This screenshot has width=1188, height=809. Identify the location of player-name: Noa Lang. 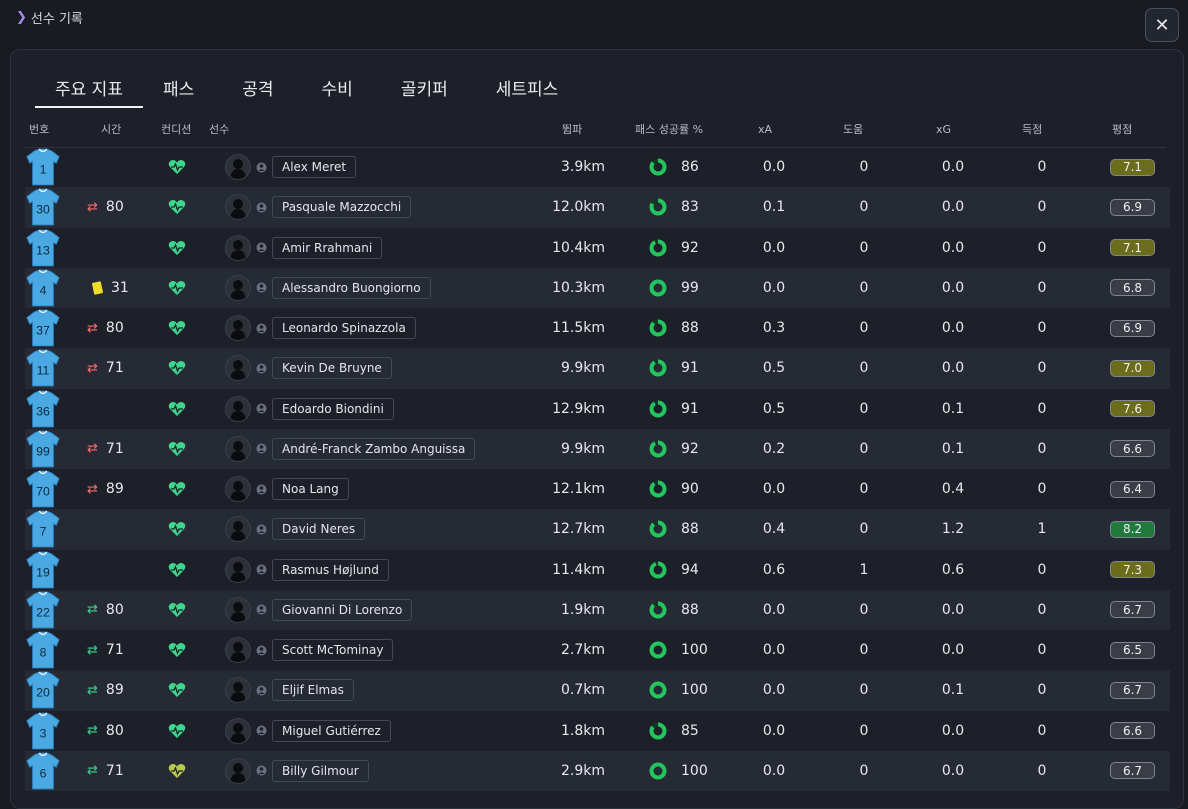
(310, 489).